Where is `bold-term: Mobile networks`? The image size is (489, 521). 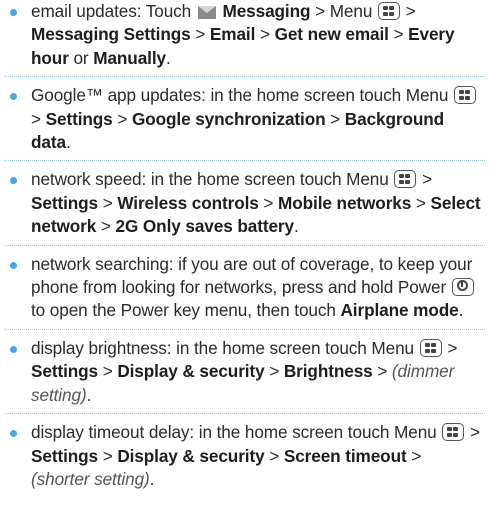
bold-term: Mobile networks is located at coordinates (345, 202).